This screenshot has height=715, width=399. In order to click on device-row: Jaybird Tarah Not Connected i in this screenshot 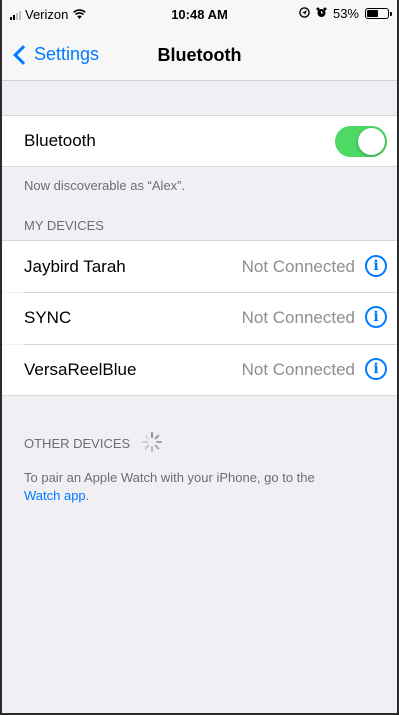, I will do `click(199, 266)`.